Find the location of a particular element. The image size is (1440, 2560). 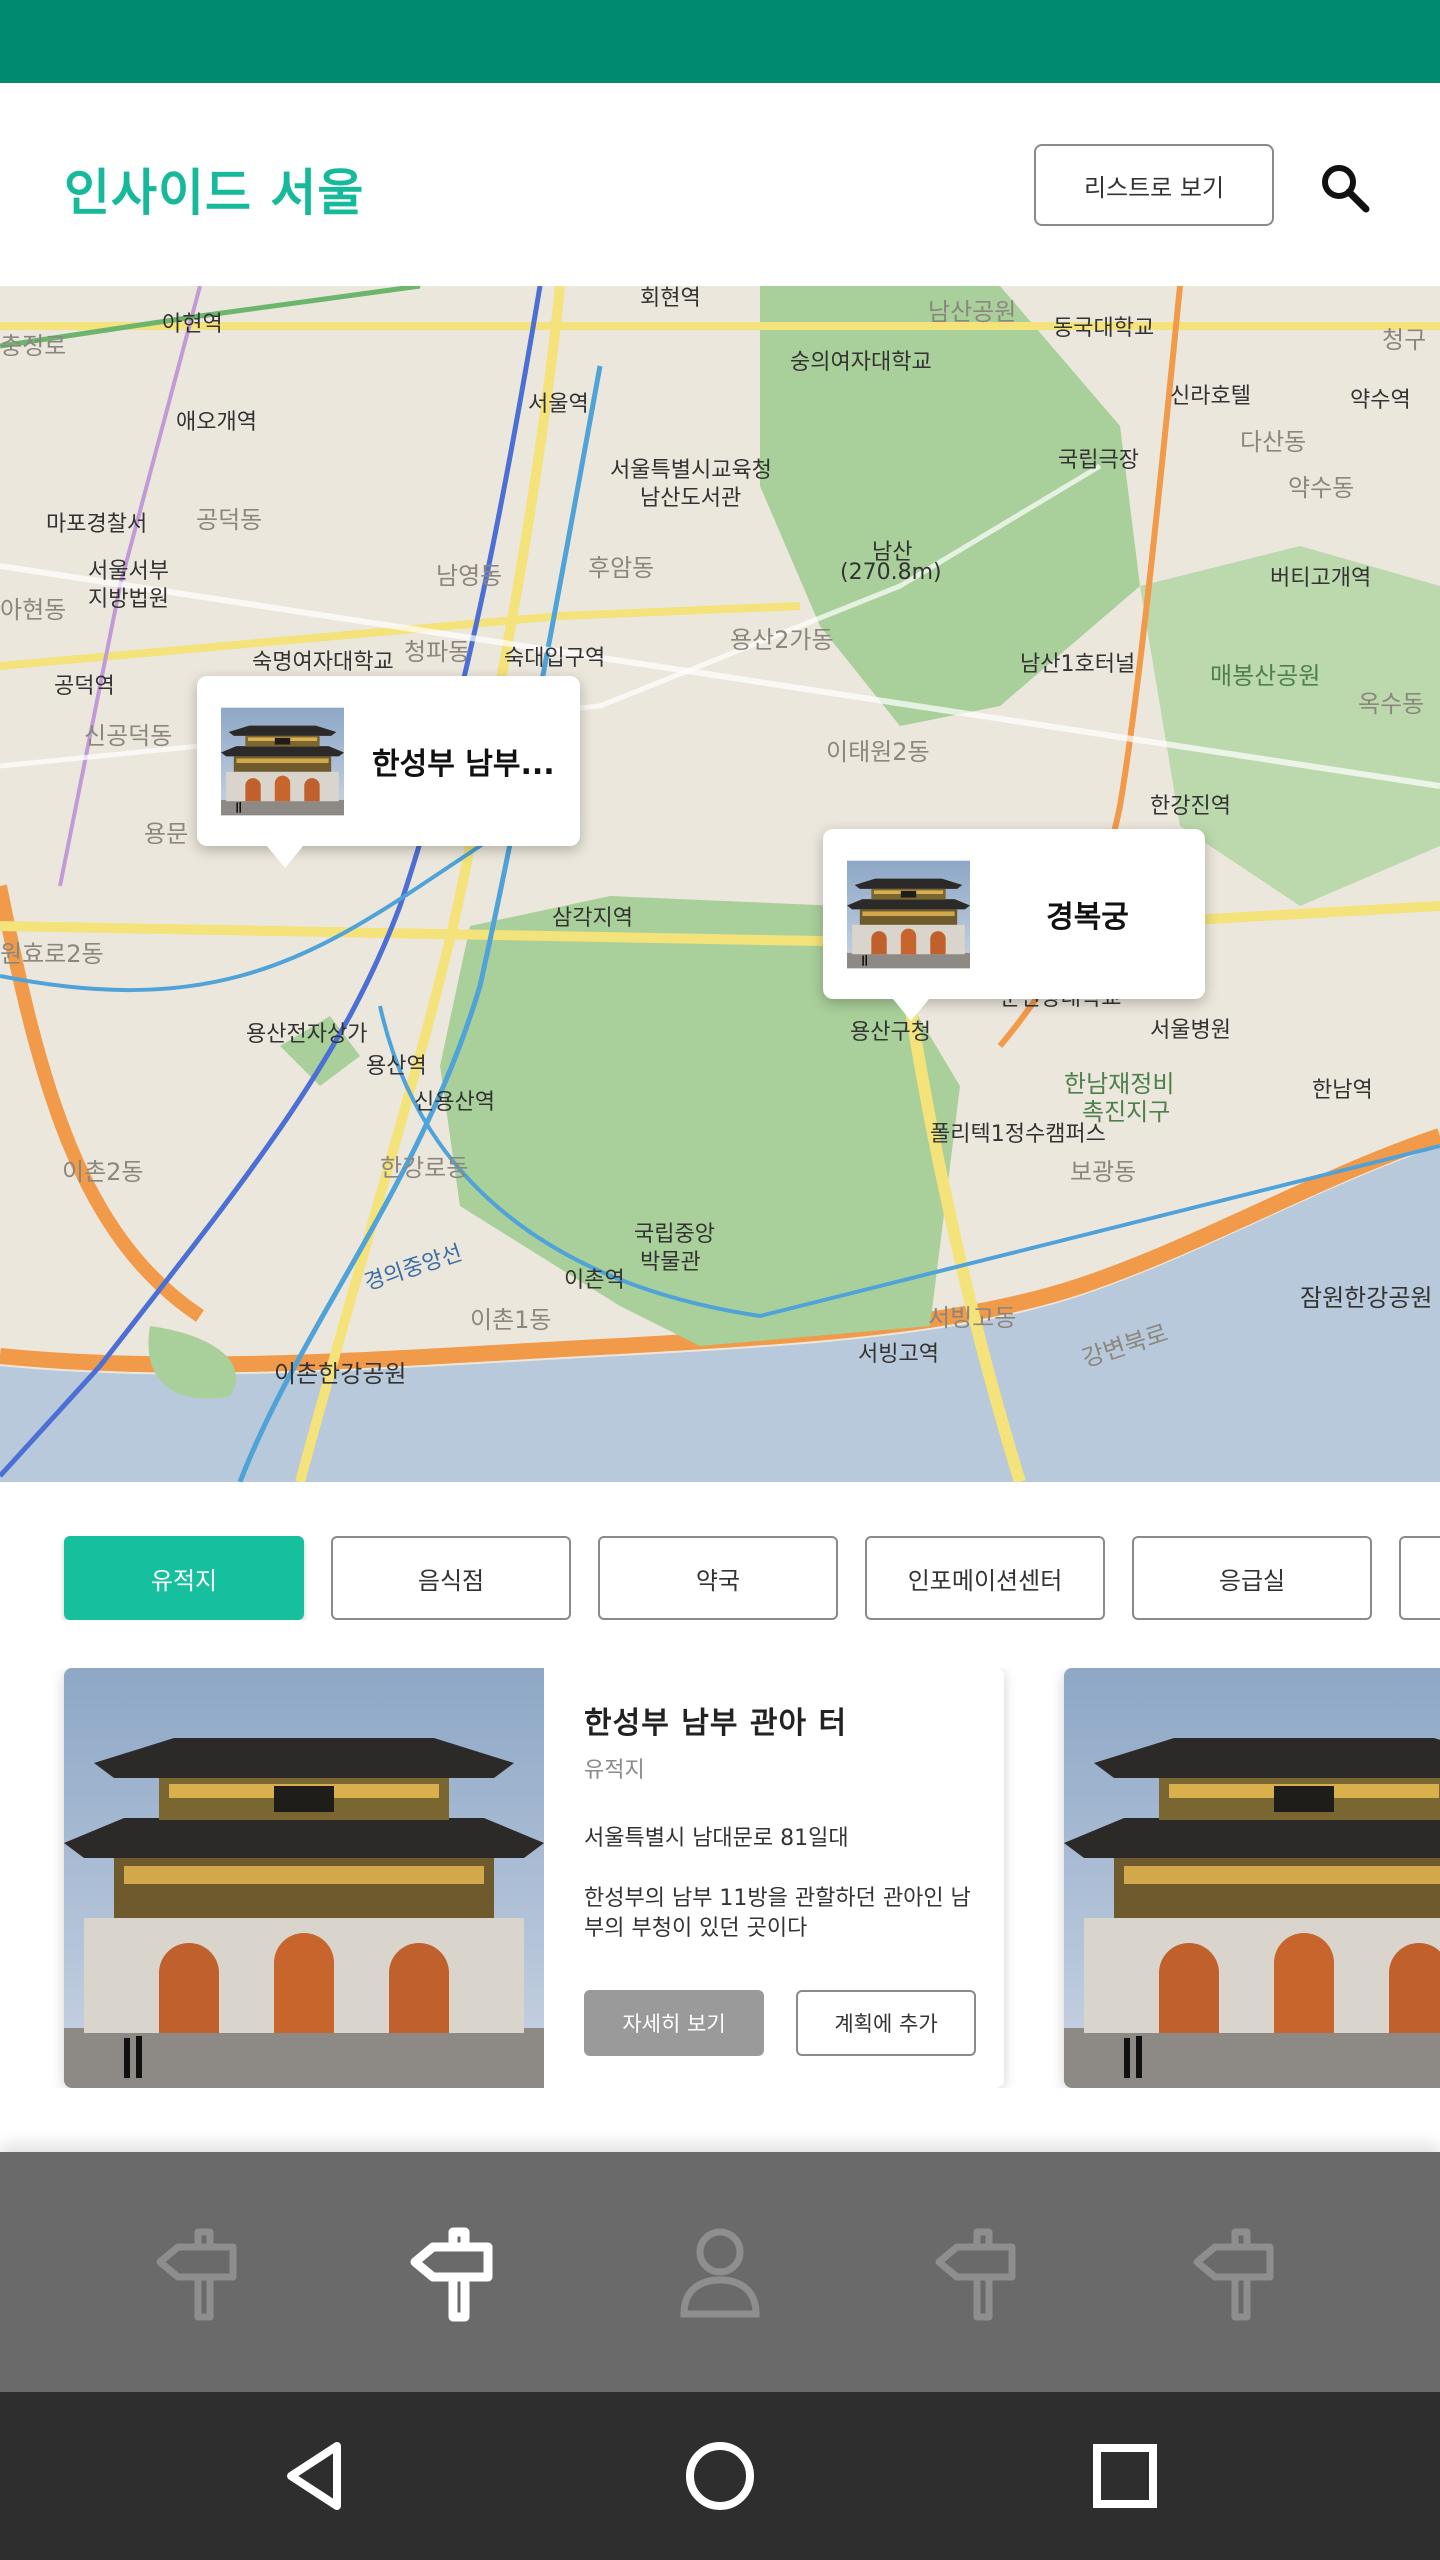

status-bar is located at coordinates (720, 41).